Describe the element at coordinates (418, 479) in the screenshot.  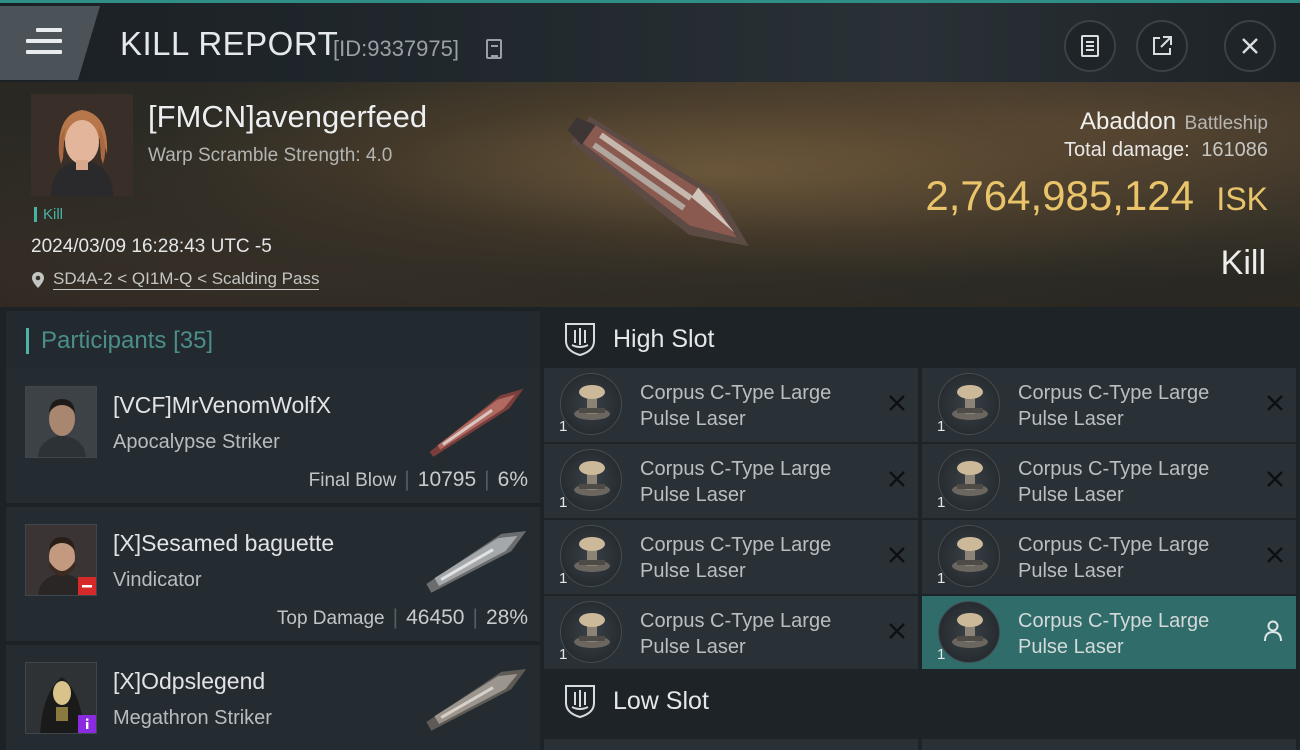
I see `participant-stats: Final Blow | 10795 | 6%` at that location.